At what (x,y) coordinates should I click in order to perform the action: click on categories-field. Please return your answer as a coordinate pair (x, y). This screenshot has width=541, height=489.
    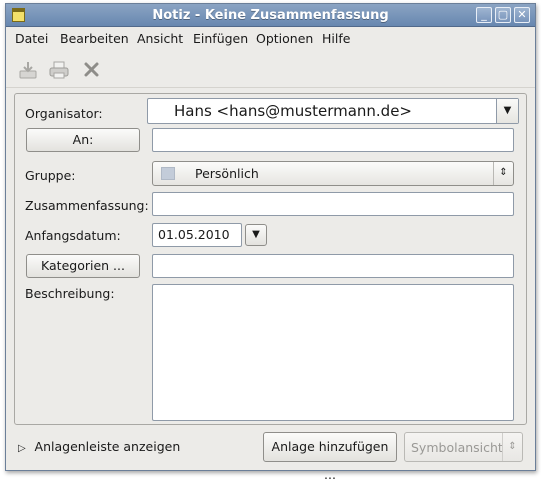
    Looking at the image, I should click on (333, 266).